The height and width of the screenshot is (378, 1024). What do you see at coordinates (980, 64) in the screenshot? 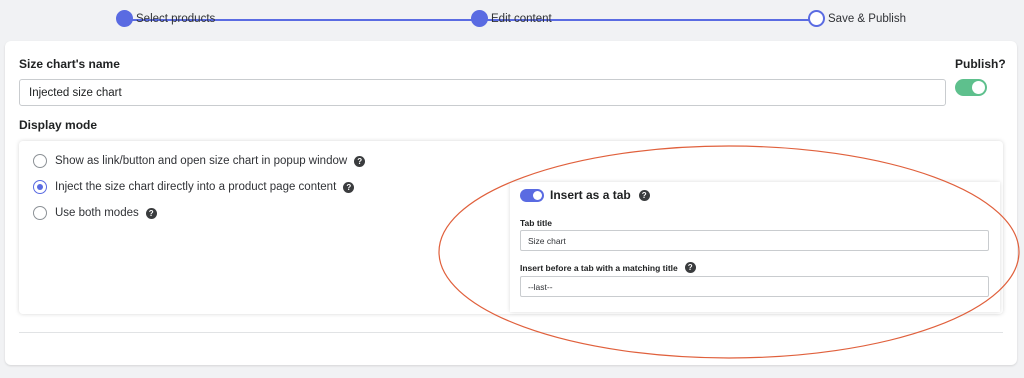
I see `publish-label: Publish?` at bounding box center [980, 64].